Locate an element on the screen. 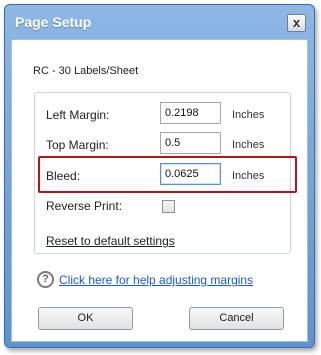 This screenshot has height=355, width=321. bleed-input is located at coordinates (190, 174).